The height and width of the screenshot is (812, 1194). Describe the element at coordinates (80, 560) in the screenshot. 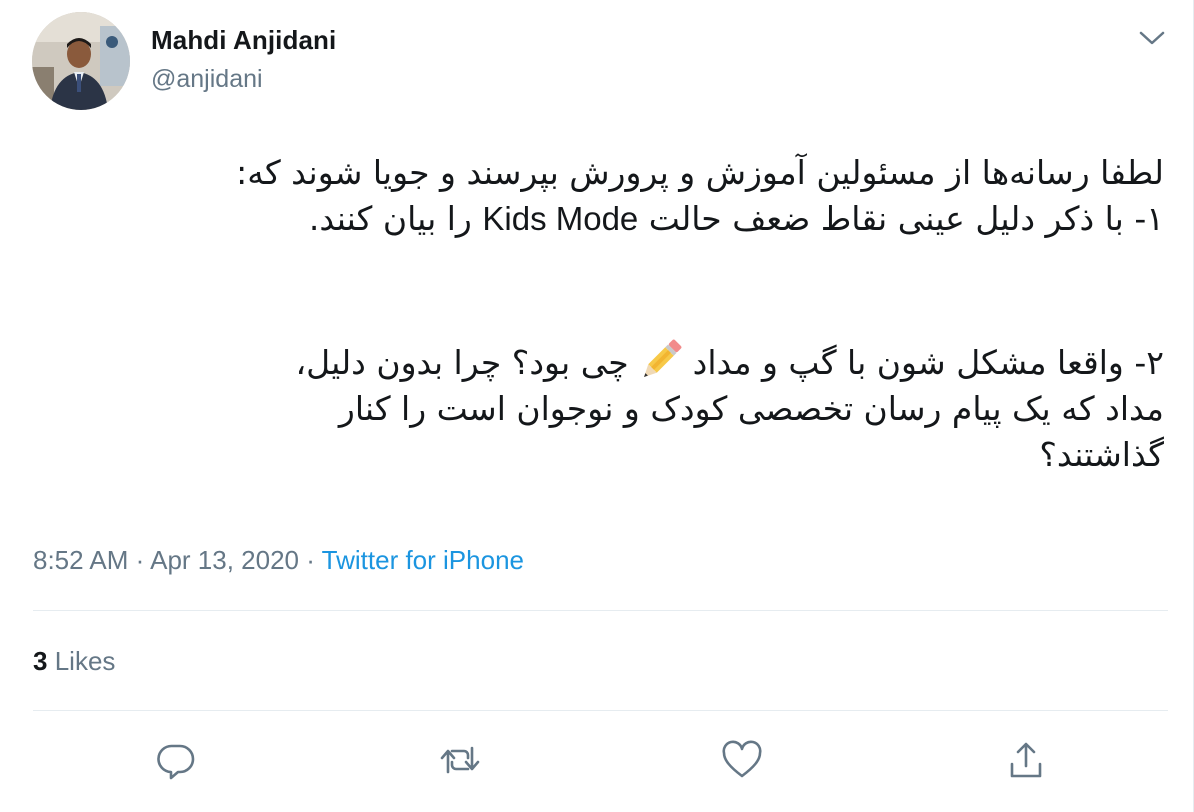

I see `tweet-time: 8:52 AM` at that location.